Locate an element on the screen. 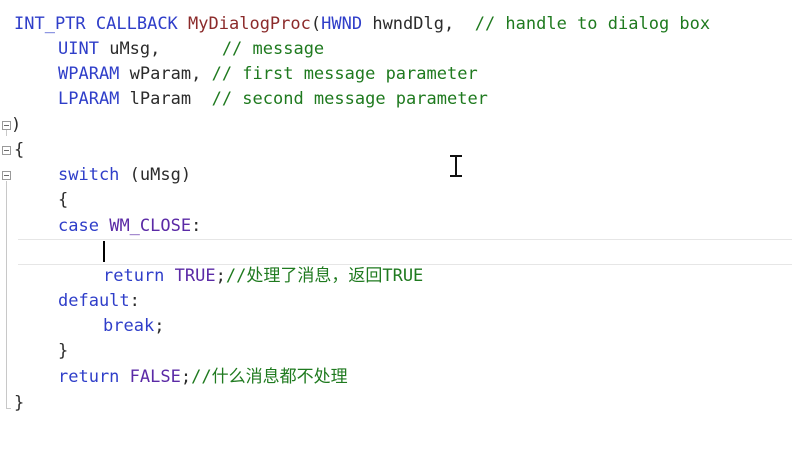 The image size is (792, 464). code-line-11: return TRUE;//处理了消息，返回TRUE is located at coordinates (263, 276).